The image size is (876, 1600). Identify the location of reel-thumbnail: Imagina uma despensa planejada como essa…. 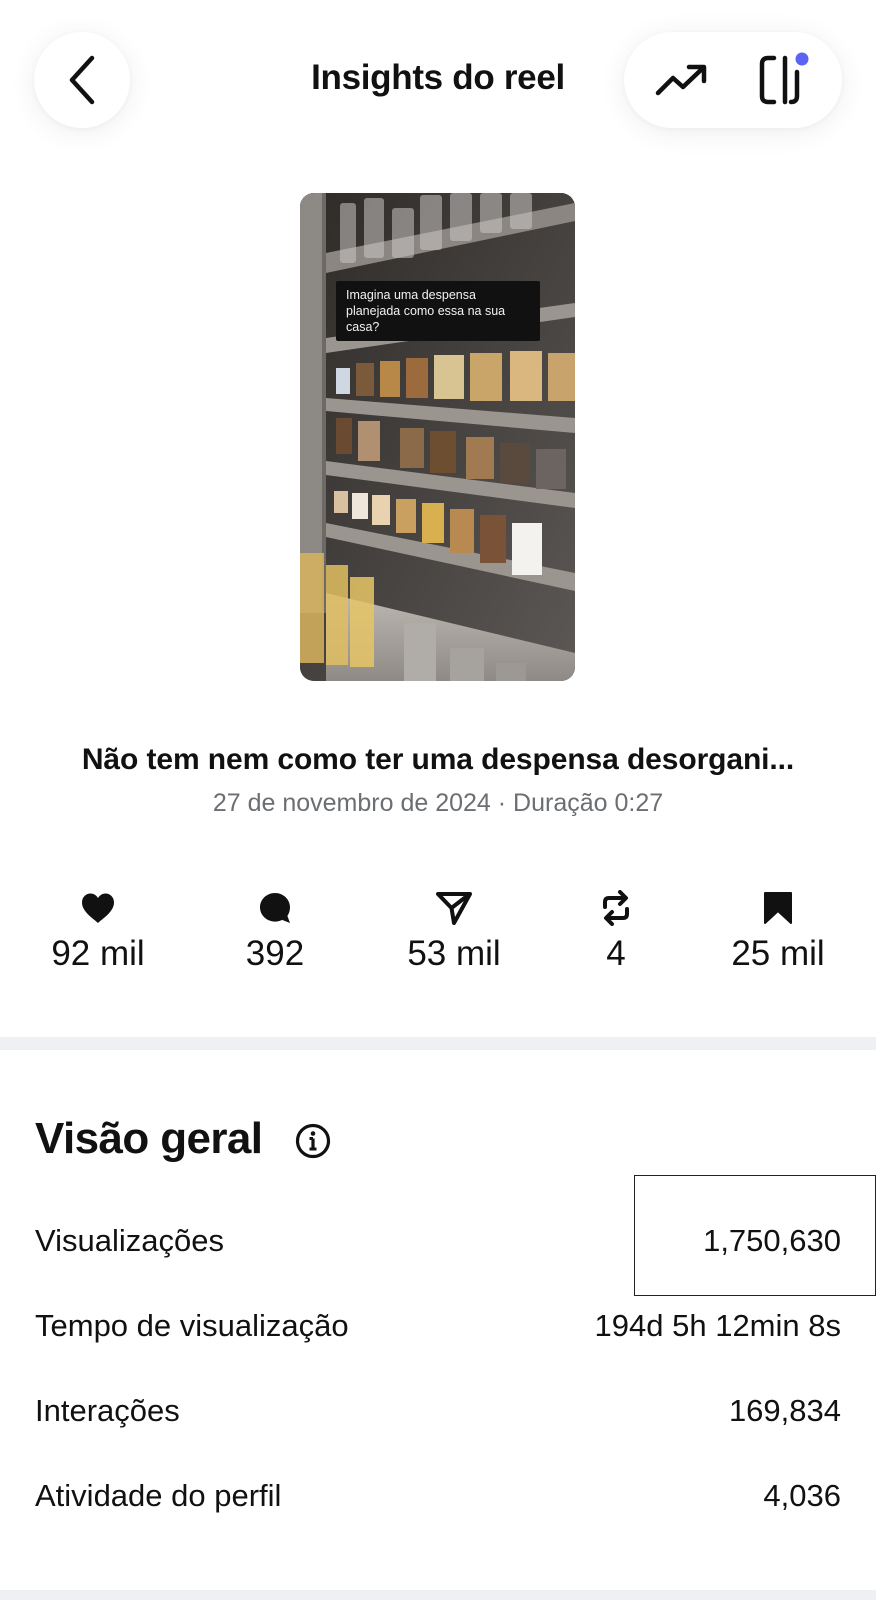
(437, 437).